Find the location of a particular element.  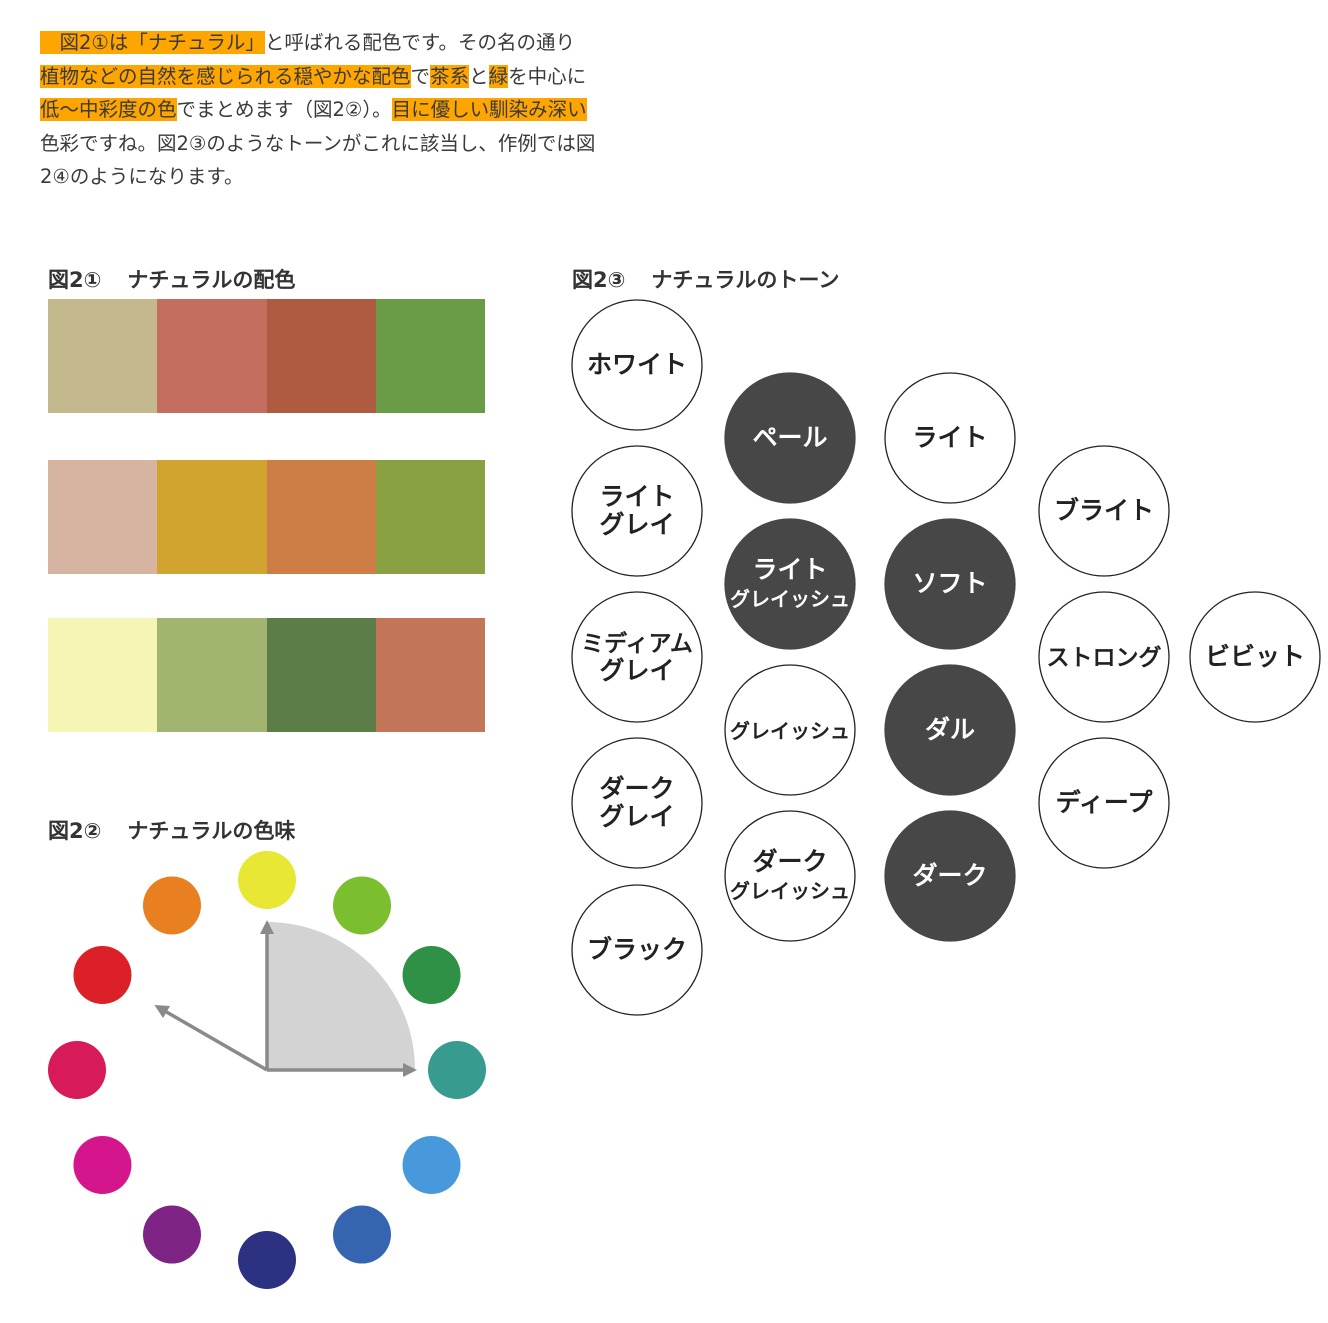

tone-circle: ブラック is located at coordinates (637, 950).